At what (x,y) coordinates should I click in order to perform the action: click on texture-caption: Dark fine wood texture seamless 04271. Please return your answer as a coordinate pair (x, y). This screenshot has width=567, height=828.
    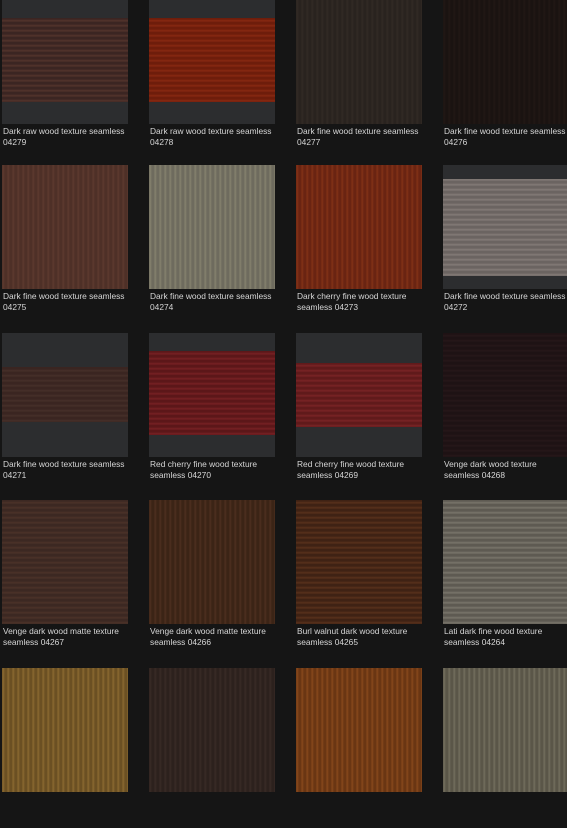
    Looking at the image, I should click on (68, 469).